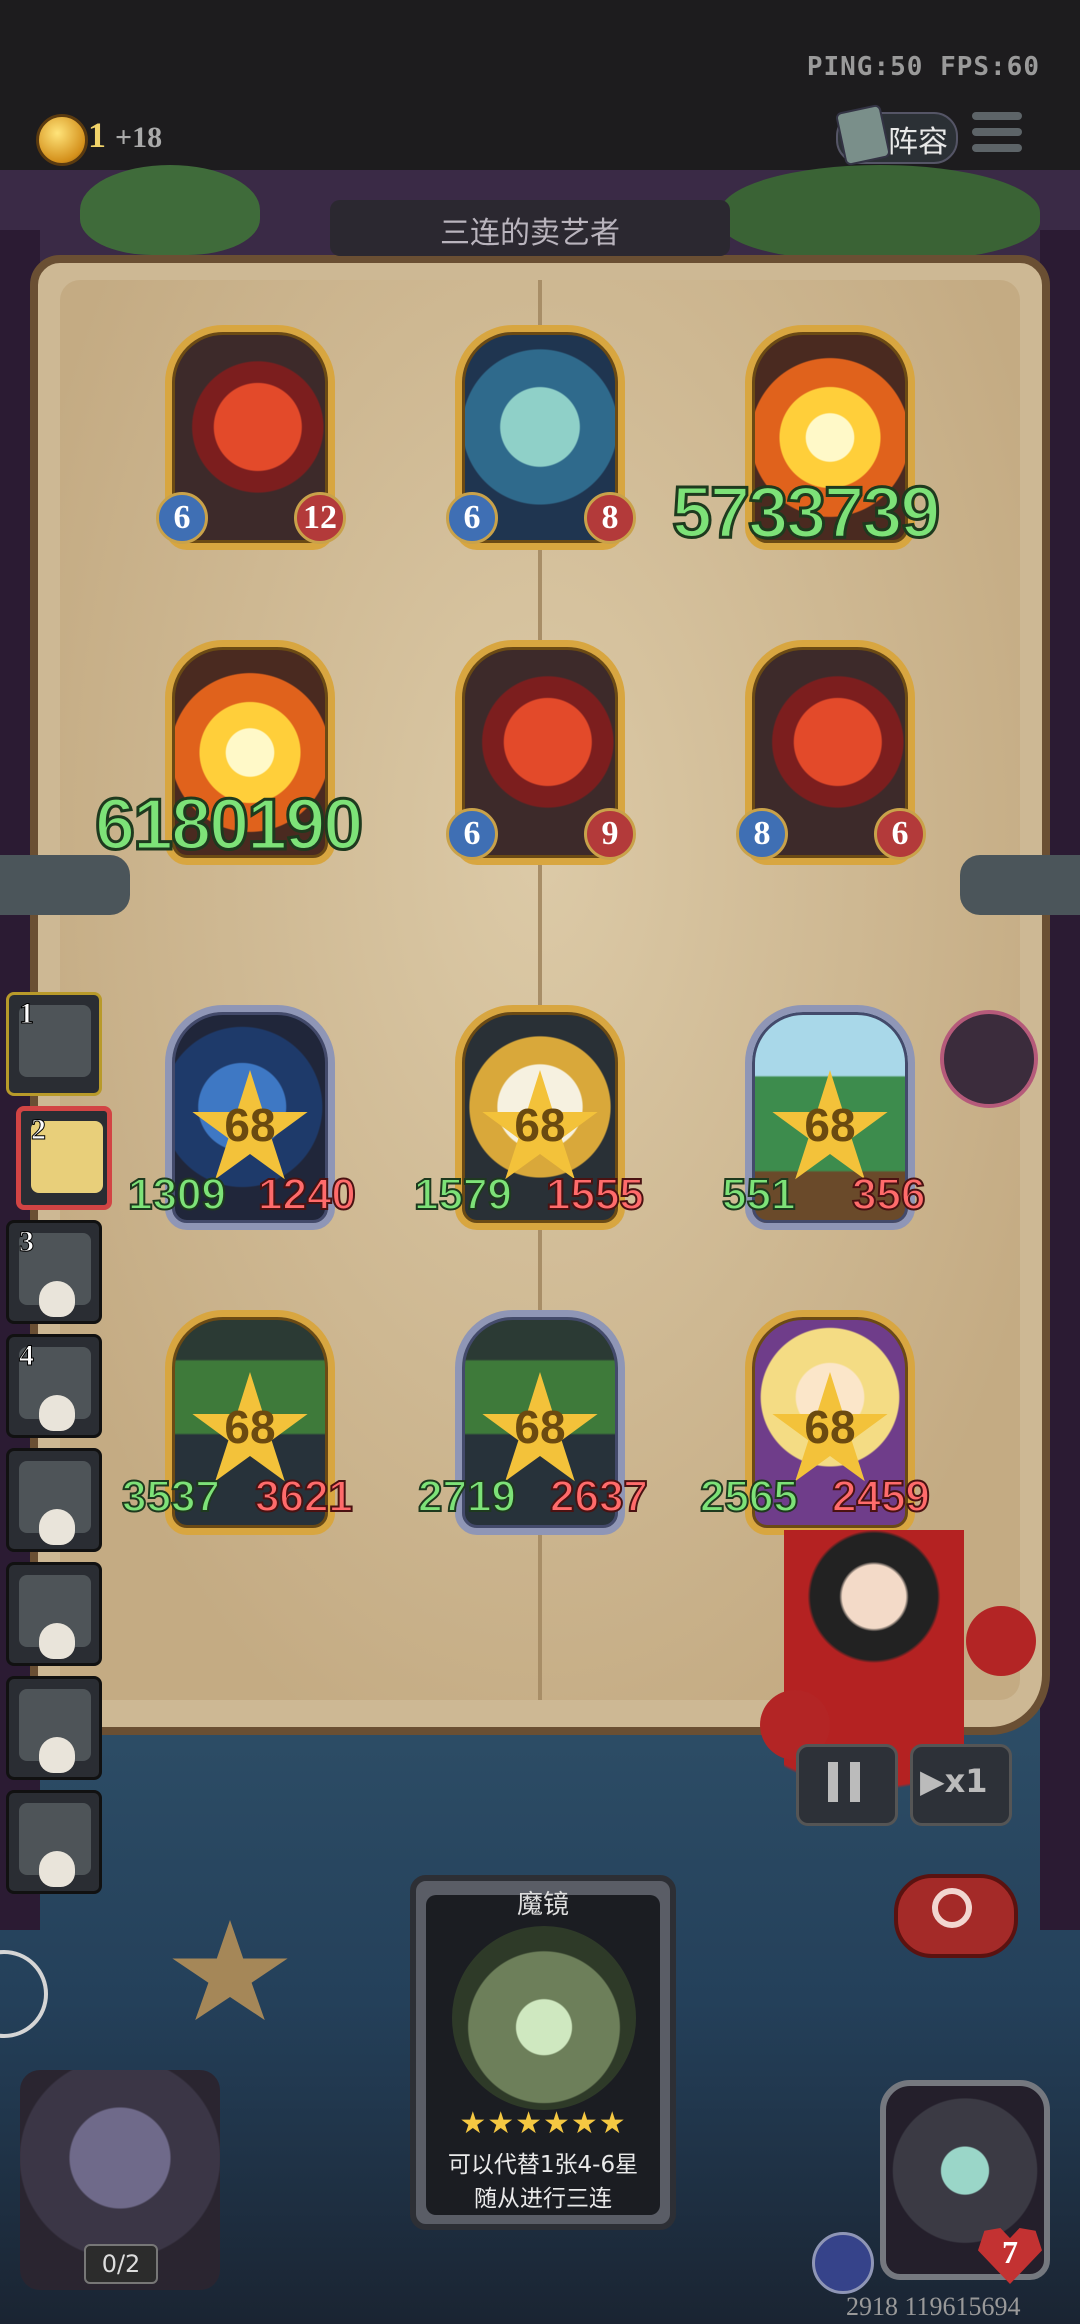 The width and height of the screenshot is (1080, 2324). I want to click on attack-value: 2565, so click(749, 1496).